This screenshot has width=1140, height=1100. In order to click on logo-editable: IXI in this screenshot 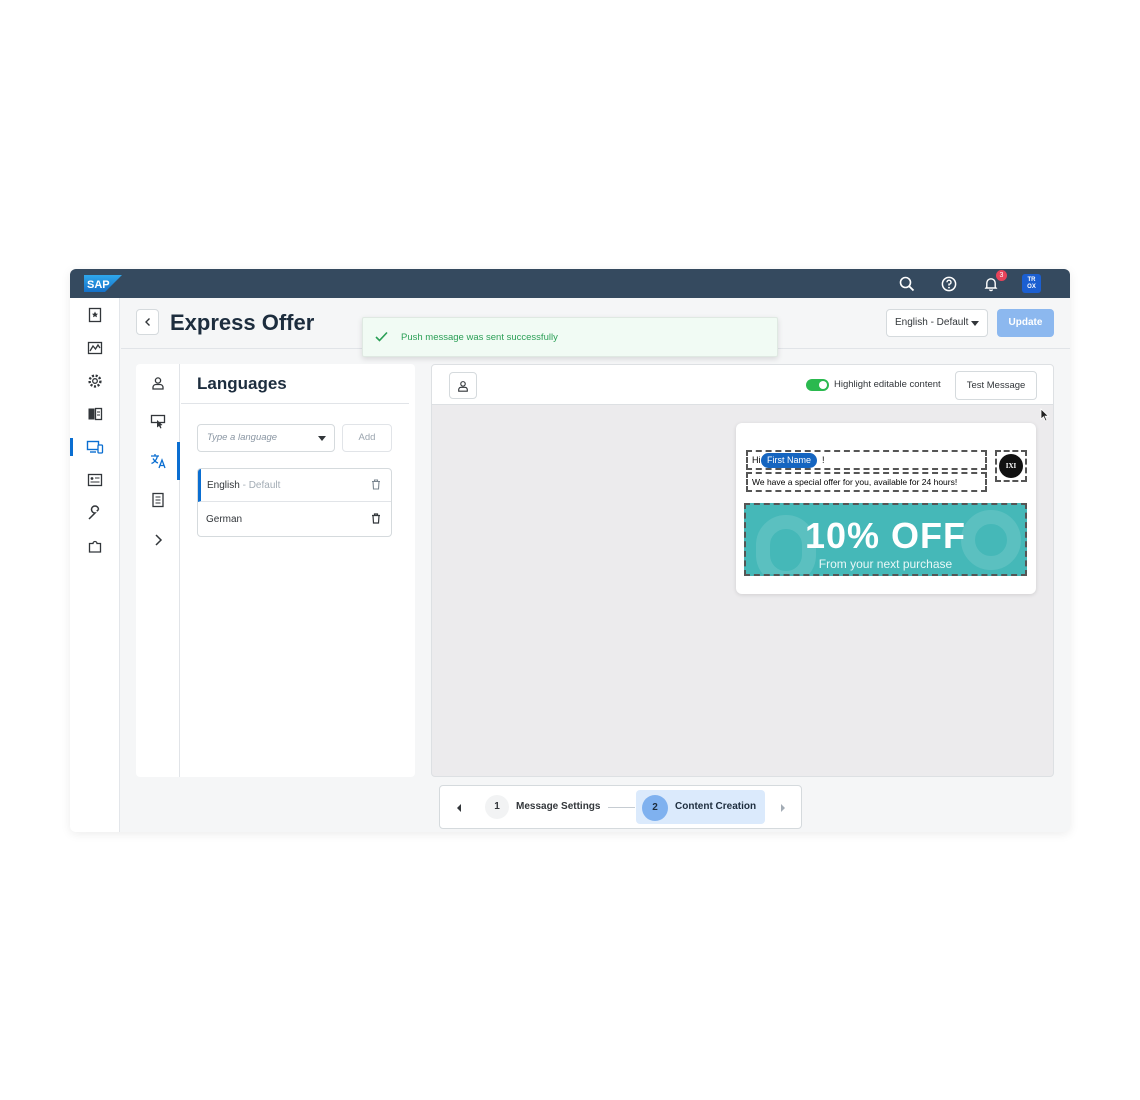, I will do `click(1011, 466)`.